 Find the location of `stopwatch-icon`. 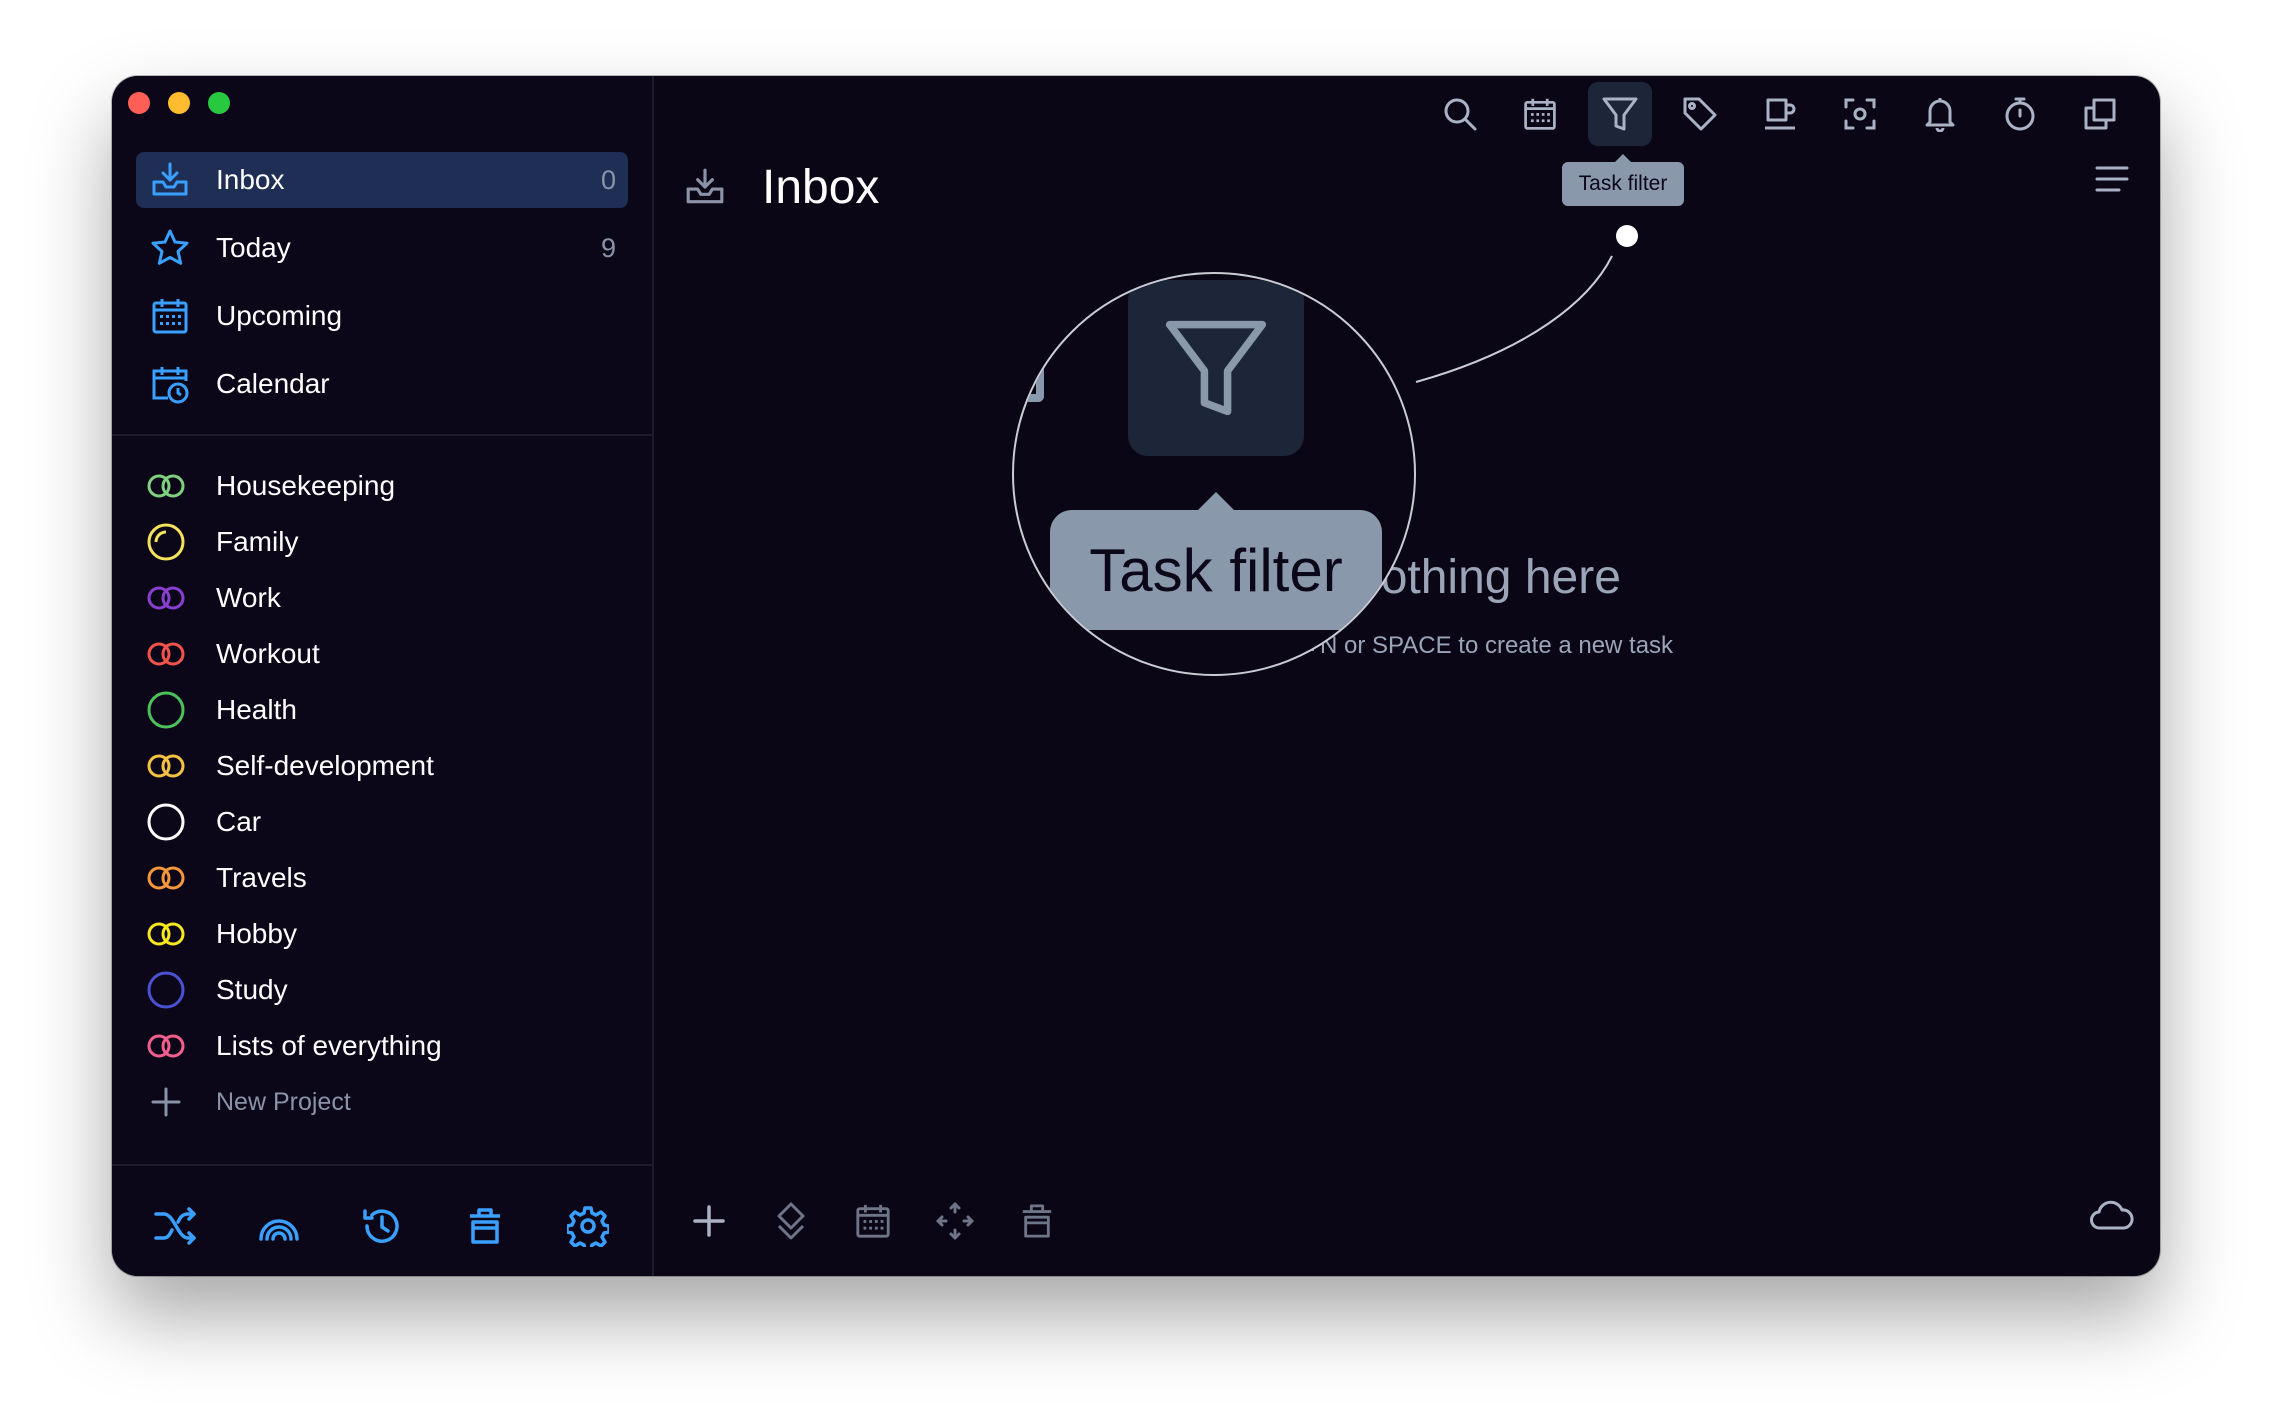

stopwatch-icon is located at coordinates (2020, 114).